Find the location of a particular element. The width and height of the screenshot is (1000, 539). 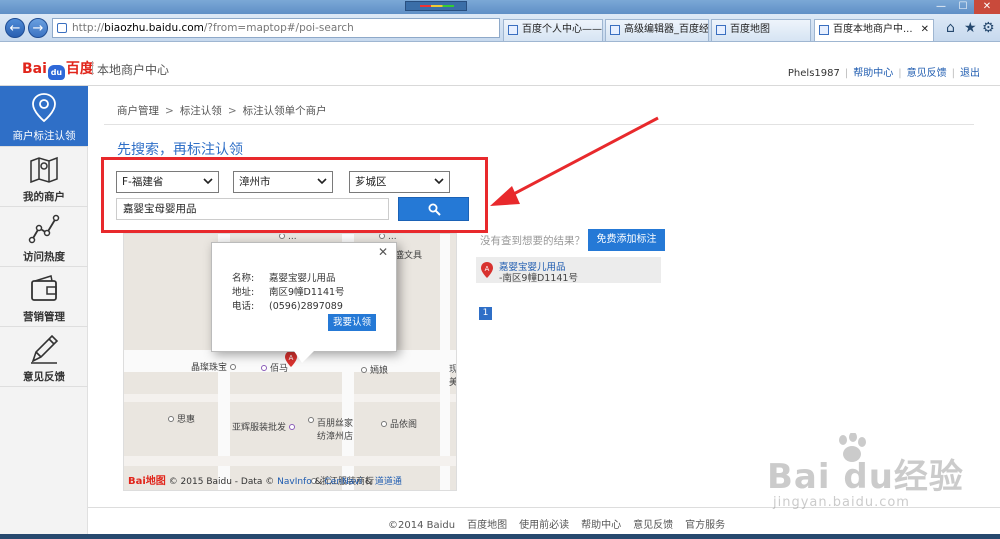

star-icon: ★ is located at coordinates (970, 28).